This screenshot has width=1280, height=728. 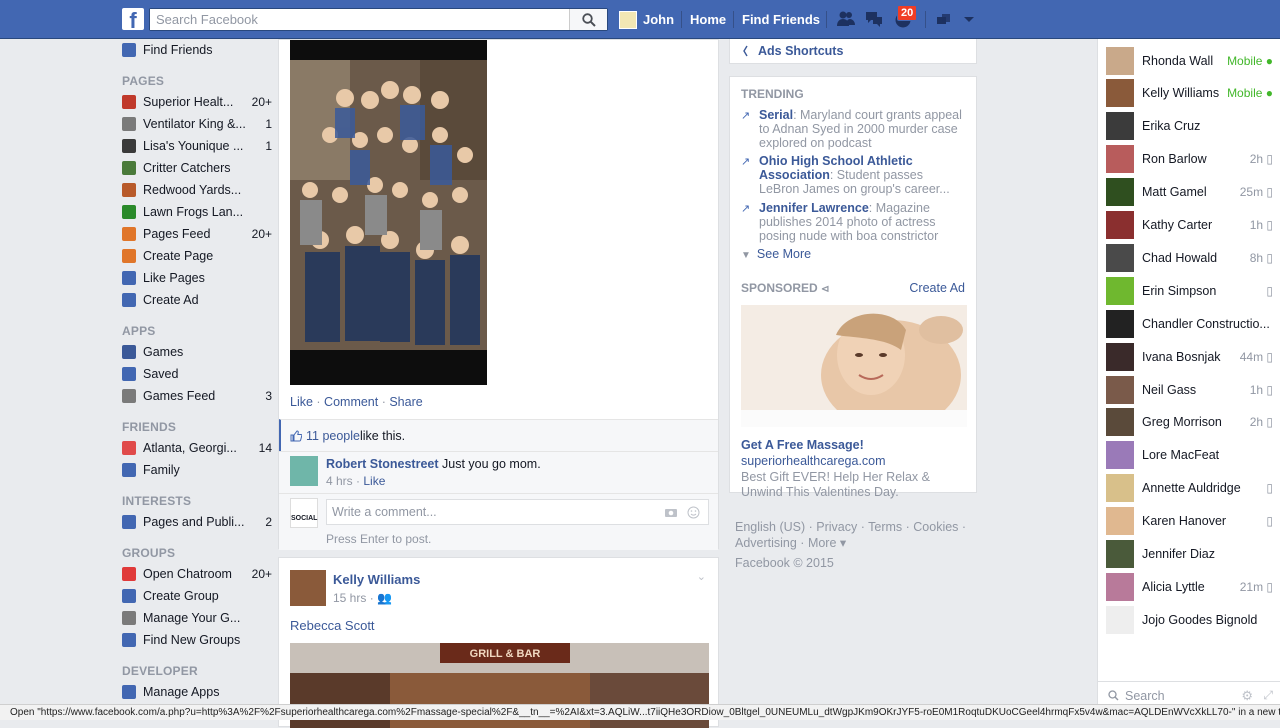 I want to click on comment-like-link: Like, so click(x=374, y=481).